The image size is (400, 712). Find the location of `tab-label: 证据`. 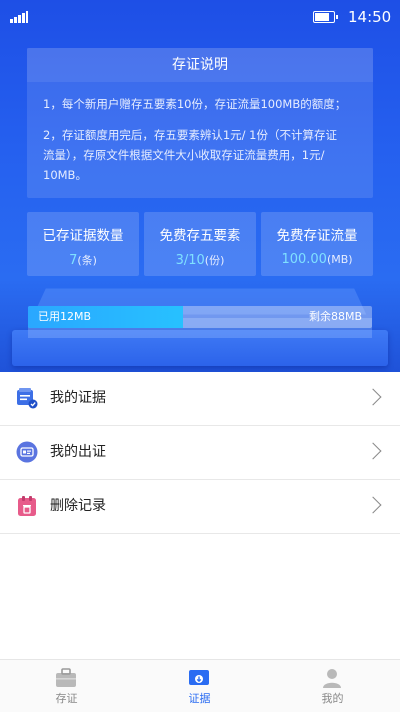

tab-label: 证据 is located at coordinates (199, 698).